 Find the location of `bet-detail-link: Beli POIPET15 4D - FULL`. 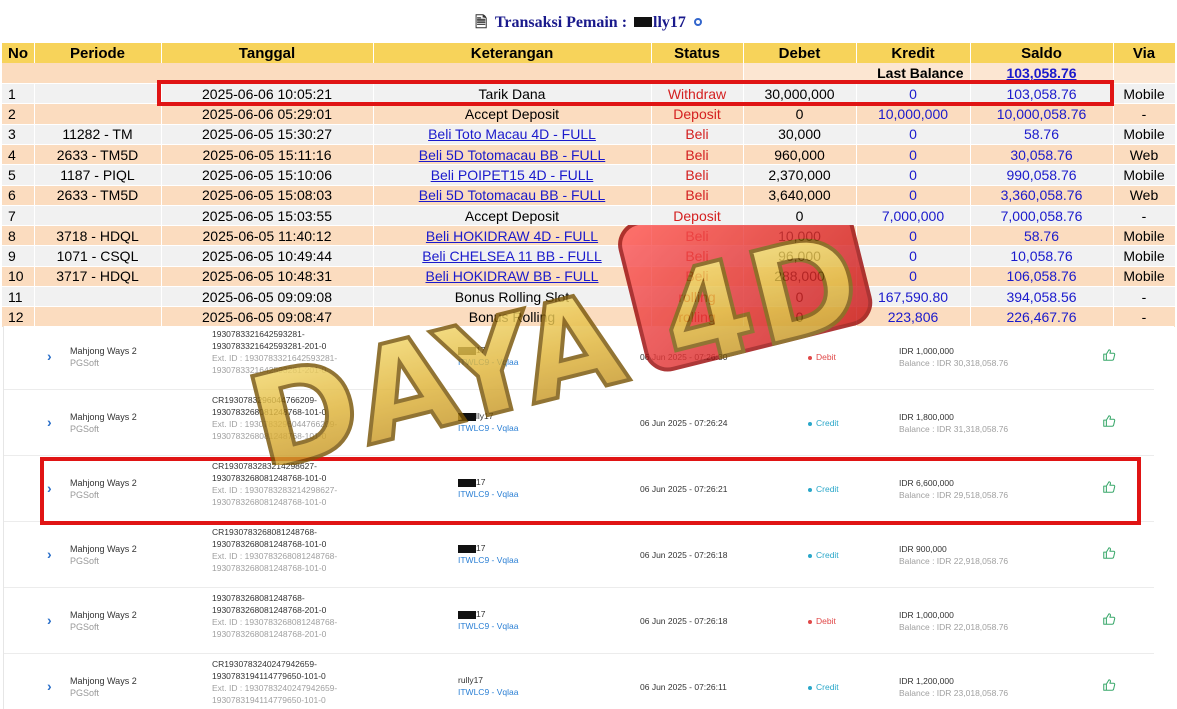

bet-detail-link: Beli POIPET15 4D - FULL is located at coordinates (512, 175).